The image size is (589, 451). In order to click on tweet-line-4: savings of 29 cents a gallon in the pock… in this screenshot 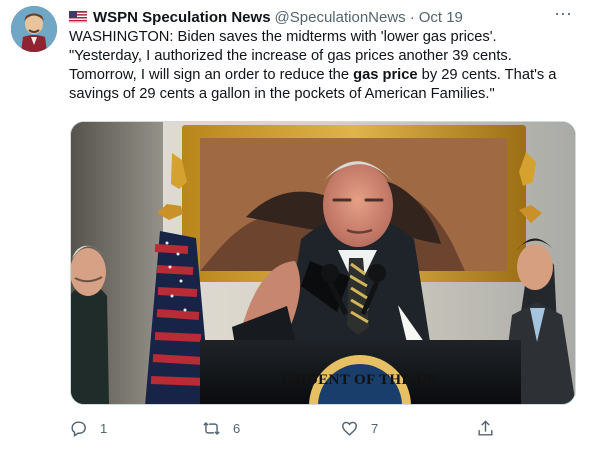, I will do `click(282, 94)`.